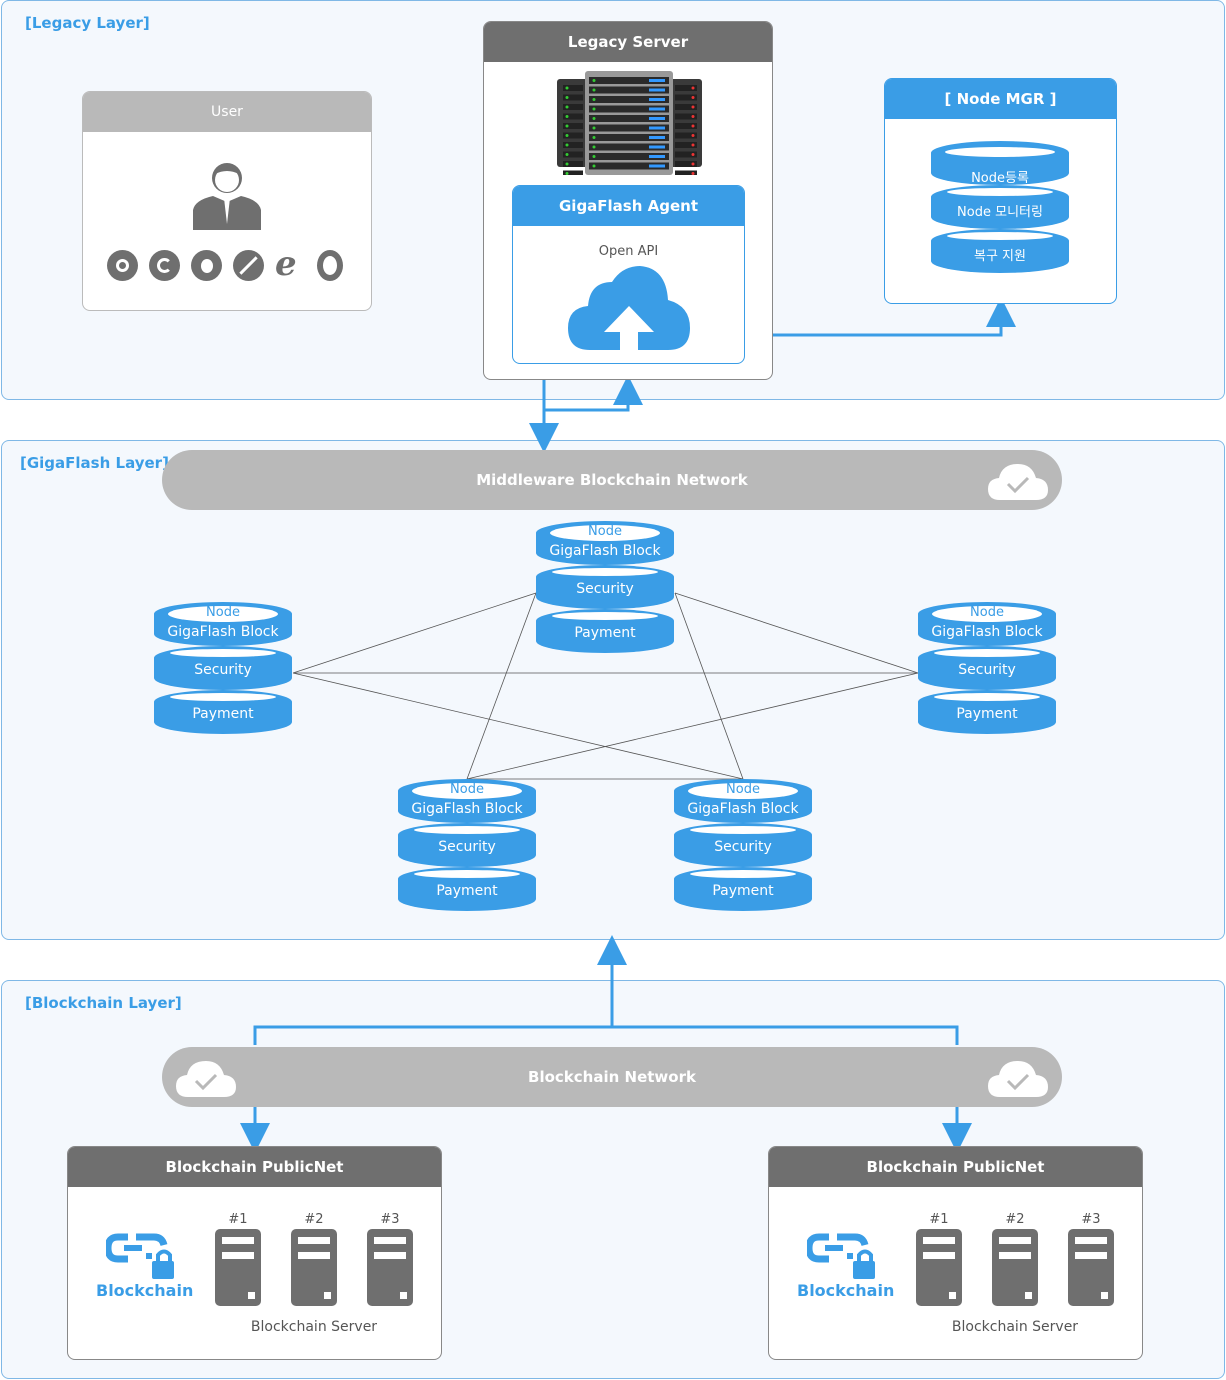  I want to click on node-mgr-stack: Node등록 Node 모니터링 복구 지원, so click(1000, 207).